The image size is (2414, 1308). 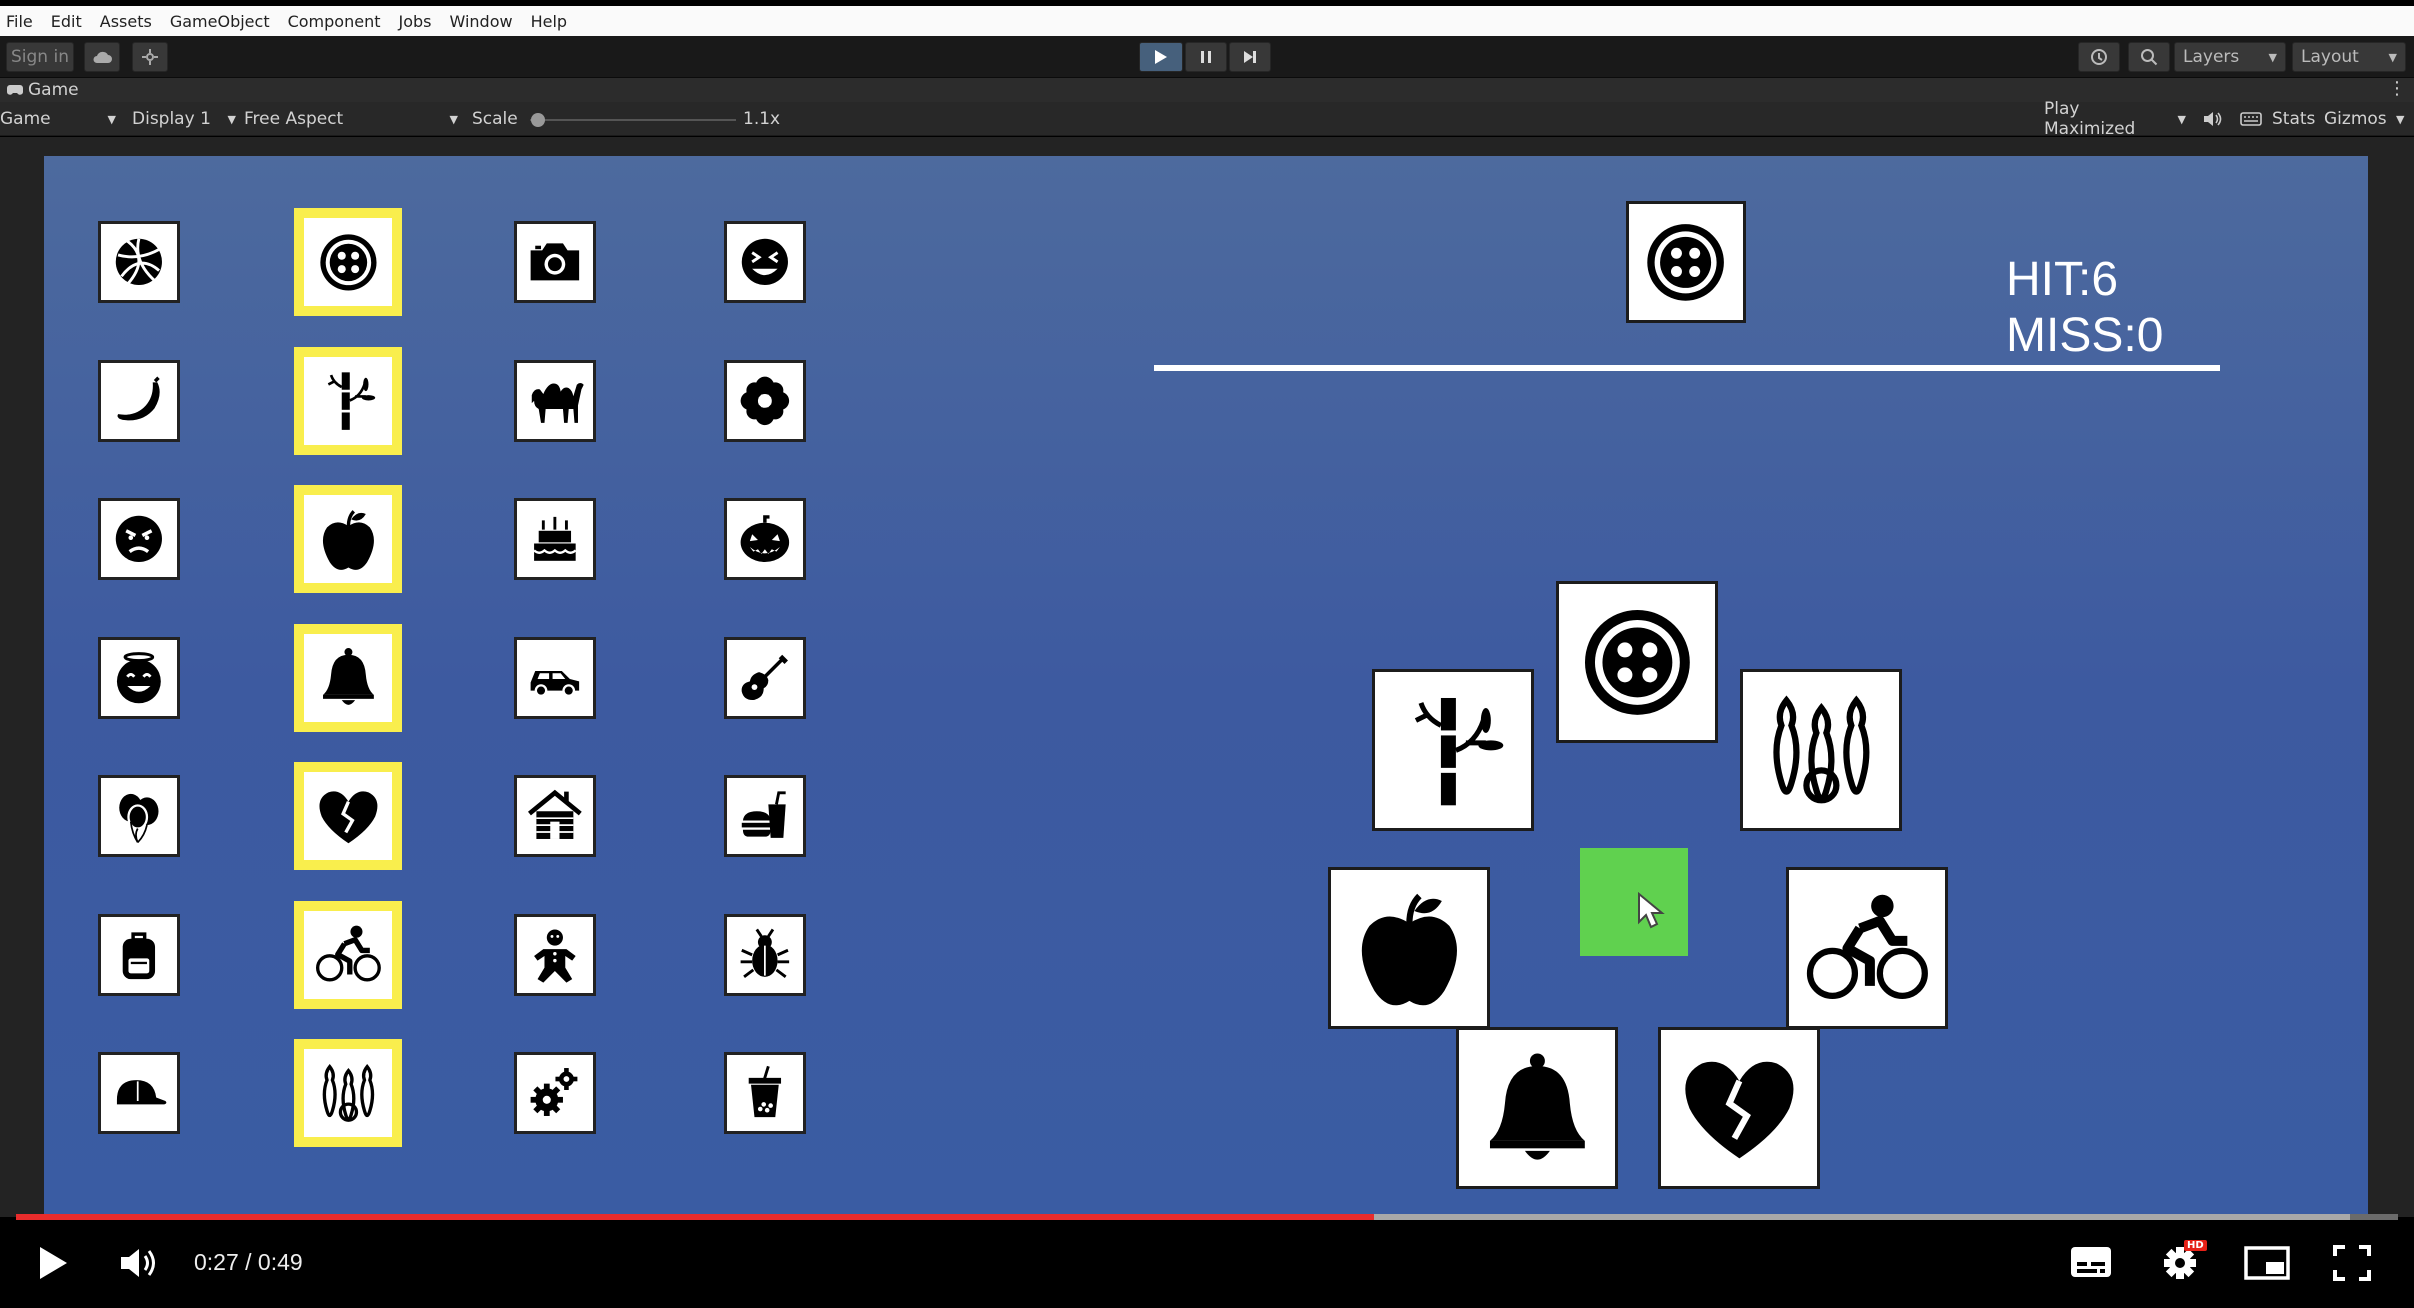 What do you see at coordinates (1250, 57) in the screenshot?
I see `step-button` at bounding box center [1250, 57].